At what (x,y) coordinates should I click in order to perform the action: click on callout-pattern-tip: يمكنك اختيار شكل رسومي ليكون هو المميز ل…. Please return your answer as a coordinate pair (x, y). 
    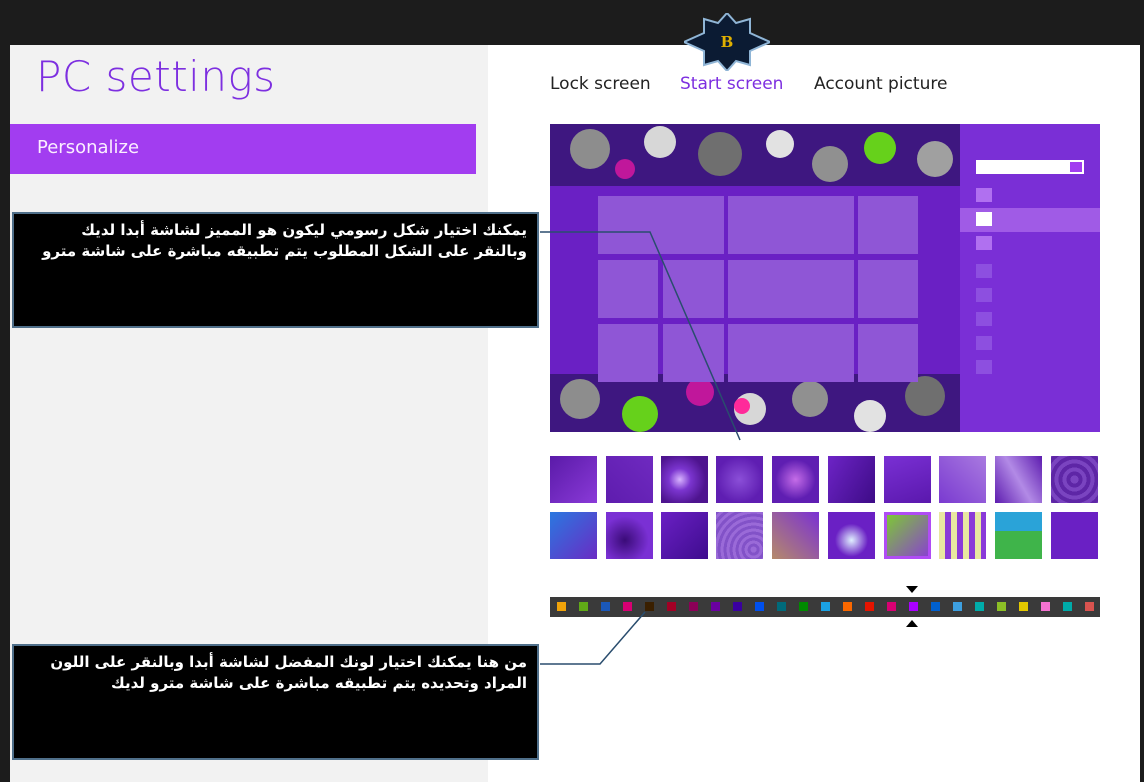
    Looking at the image, I should click on (275, 270).